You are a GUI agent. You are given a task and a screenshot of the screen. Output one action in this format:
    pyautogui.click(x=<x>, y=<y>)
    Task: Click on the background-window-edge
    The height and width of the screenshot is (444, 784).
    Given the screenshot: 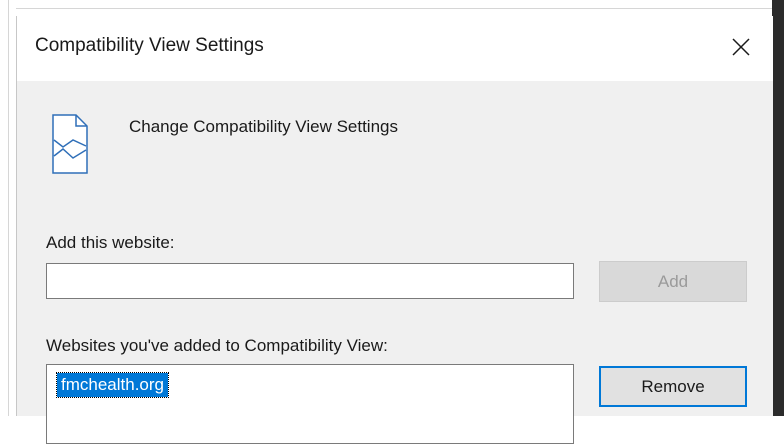 What is the action you would take?
    pyautogui.click(x=778, y=208)
    